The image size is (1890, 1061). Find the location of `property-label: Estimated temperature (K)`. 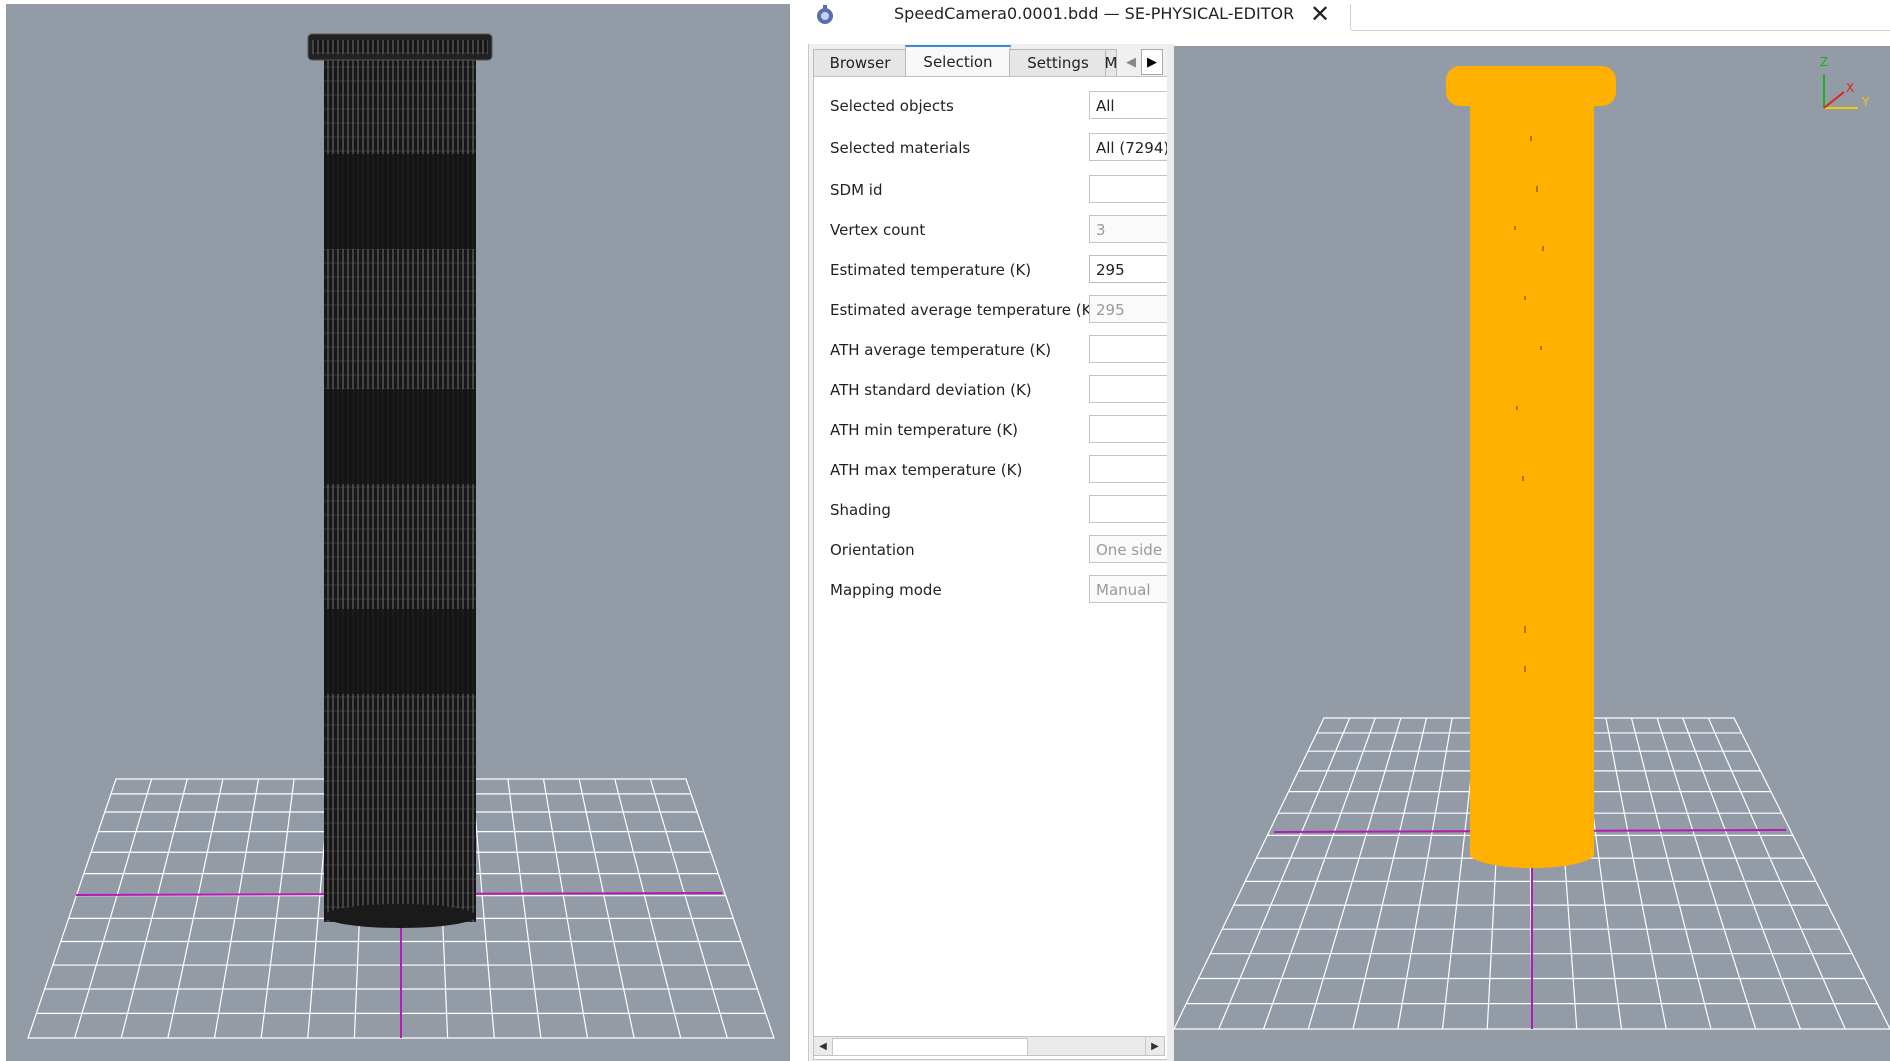

property-label: Estimated temperature (K) is located at coordinates (931, 270).